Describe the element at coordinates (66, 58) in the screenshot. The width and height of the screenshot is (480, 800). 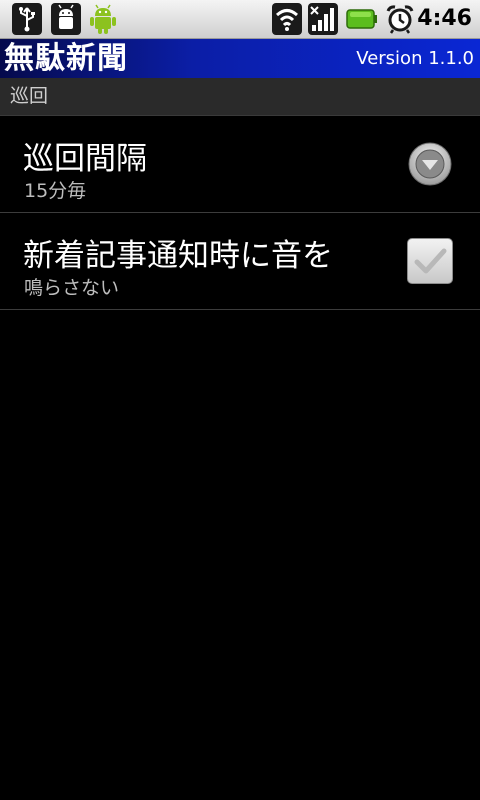
I see `app-title: 無駄新聞` at that location.